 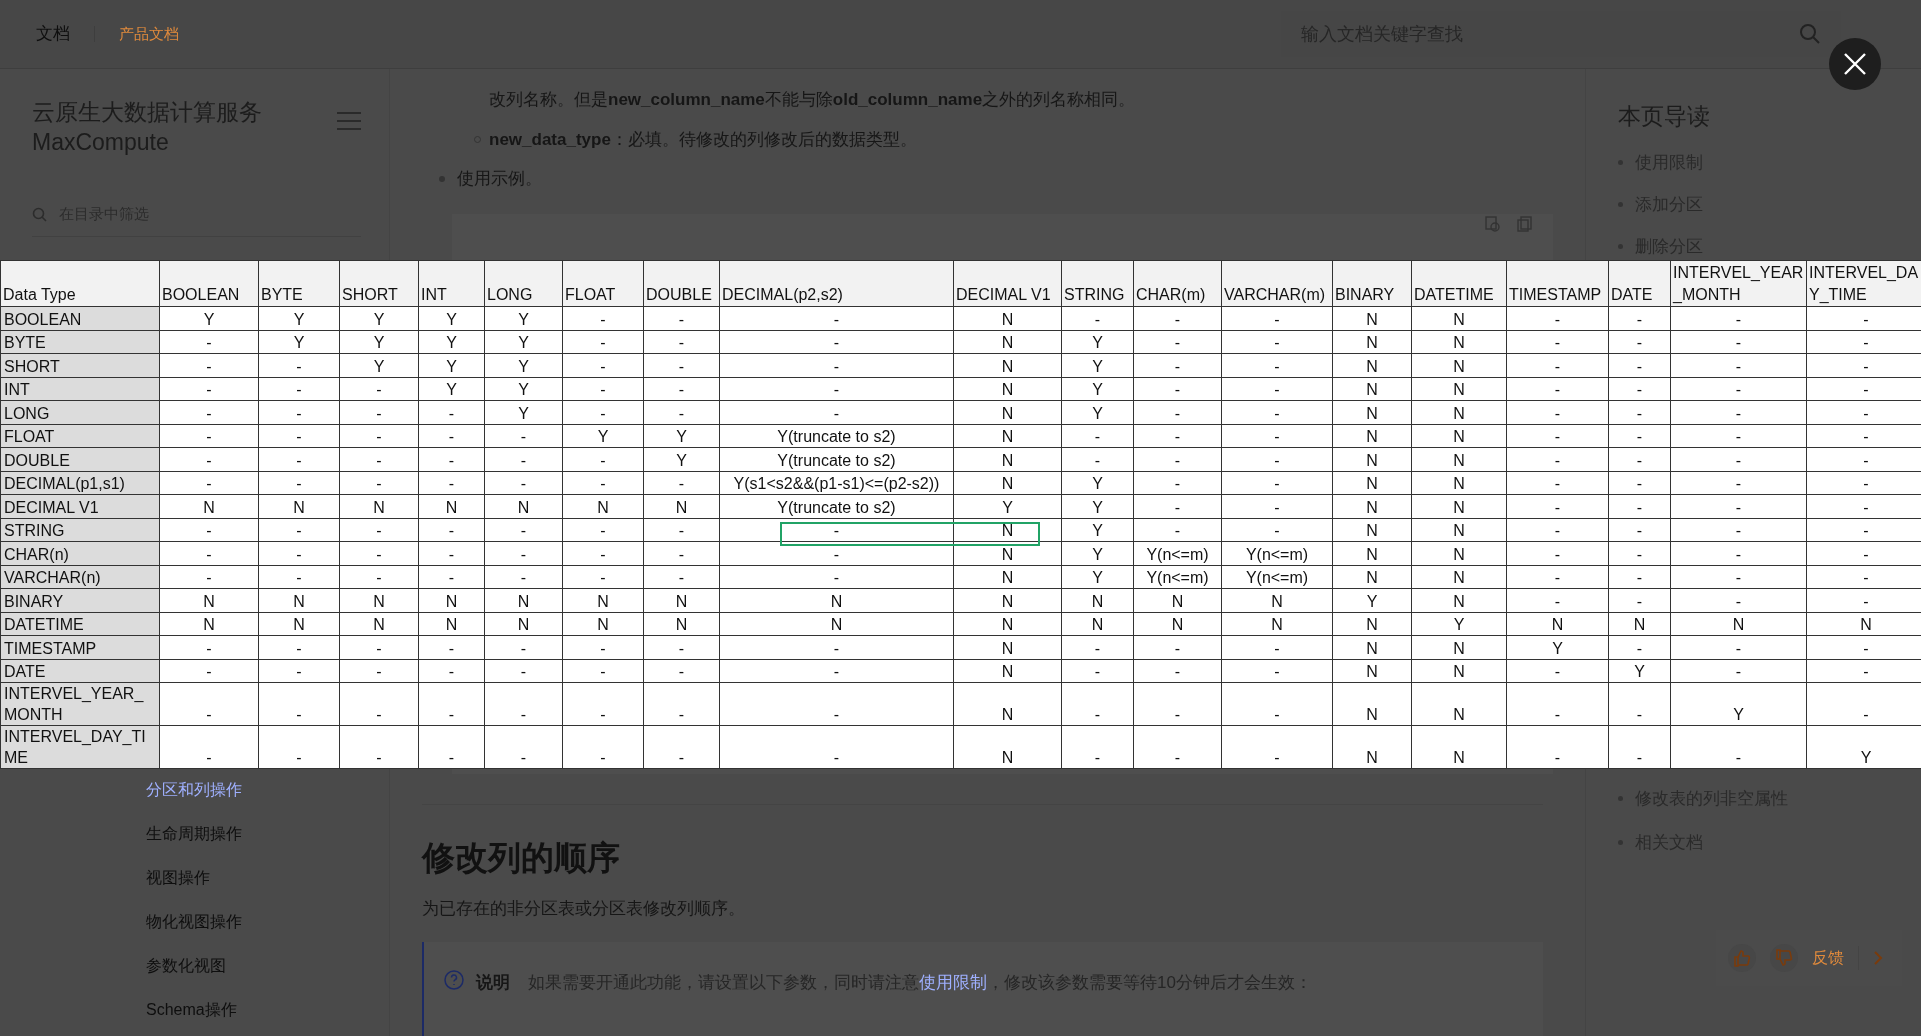 What do you see at coordinates (80, 483) in the screenshot?
I see `row-header: DECIMAL(p1,s1)` at bounding box center [80, 483].